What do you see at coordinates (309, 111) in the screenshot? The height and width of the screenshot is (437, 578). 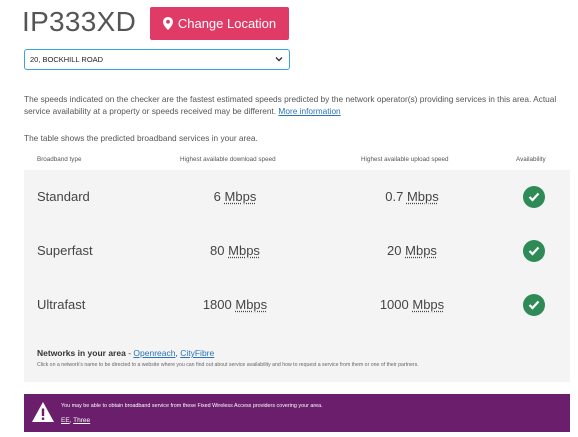 I see `more-information-link: More information` at bounding box center [309, 111].